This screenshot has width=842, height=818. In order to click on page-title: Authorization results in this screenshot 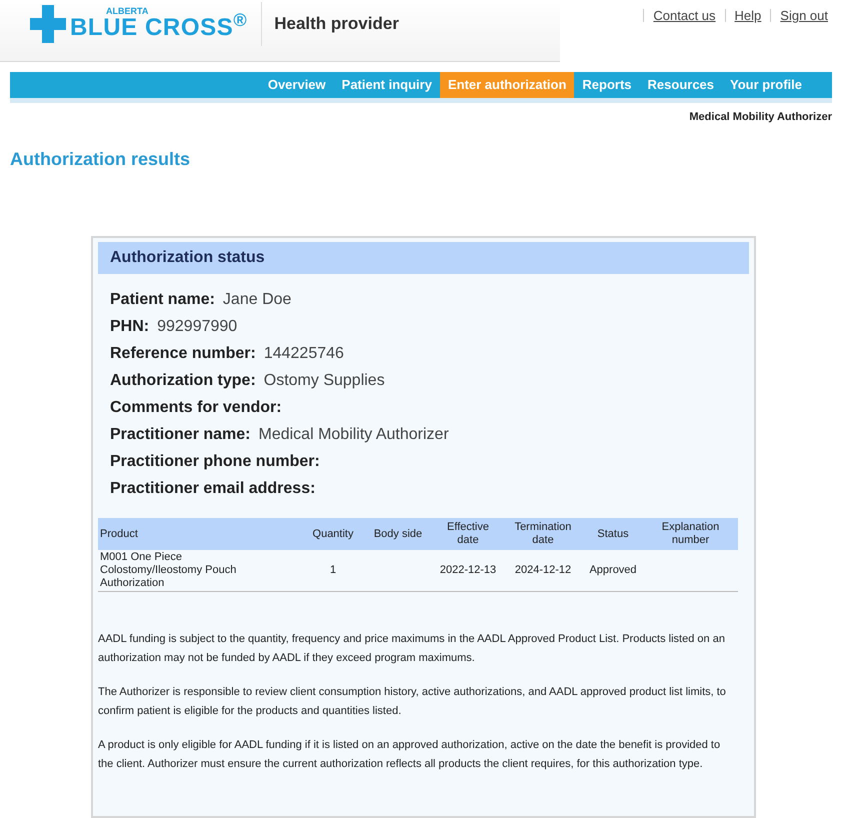, I will do `click(101, 159)`.